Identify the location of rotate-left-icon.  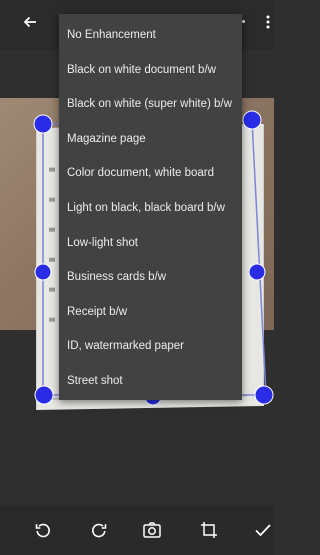
(43, 530).